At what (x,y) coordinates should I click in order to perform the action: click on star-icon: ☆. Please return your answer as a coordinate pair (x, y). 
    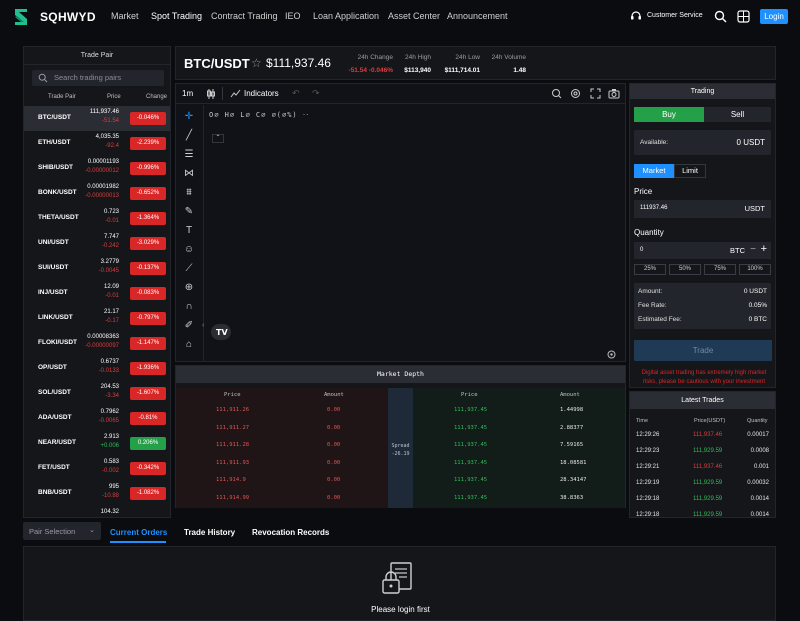
    Looking at the image, I should click on (256, 63).